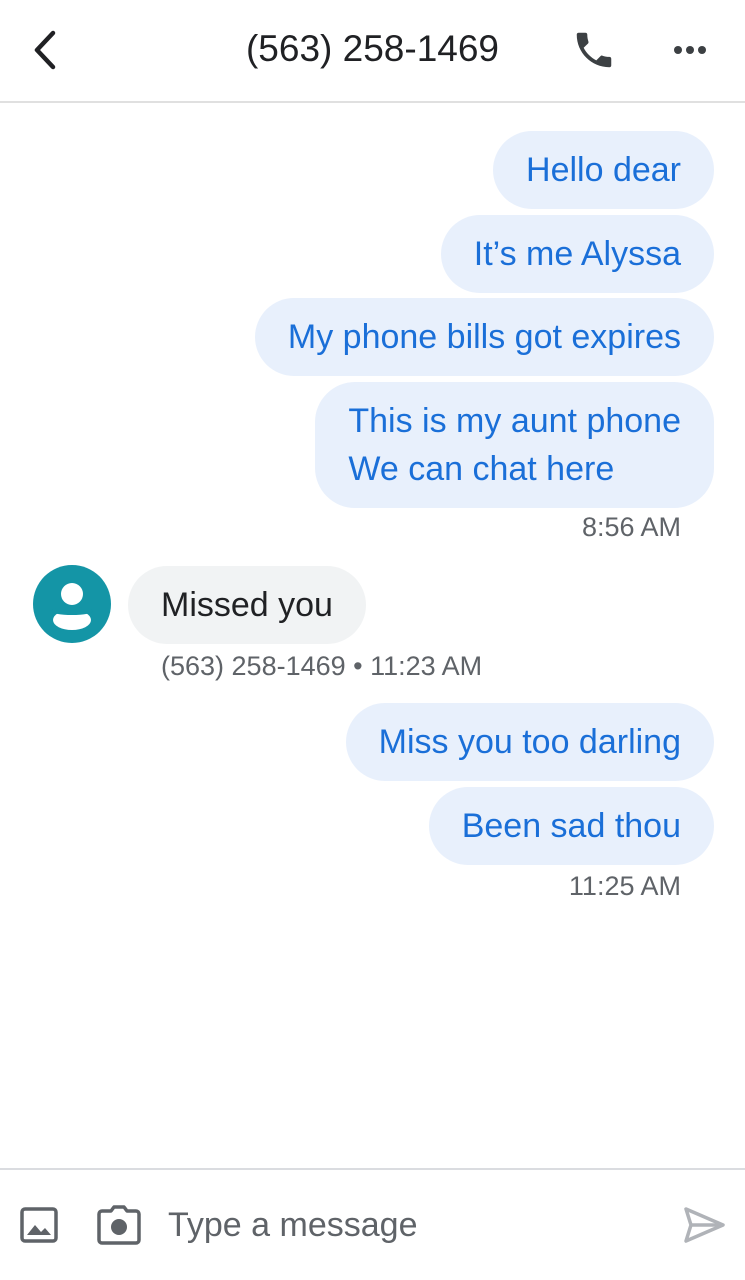 The width and height of the screenshot is (745, 1280). What do you see at coordinates (247, 605) in the screenshot?
I see `incoming-message: Missed you` at bounding box center [247, 605].